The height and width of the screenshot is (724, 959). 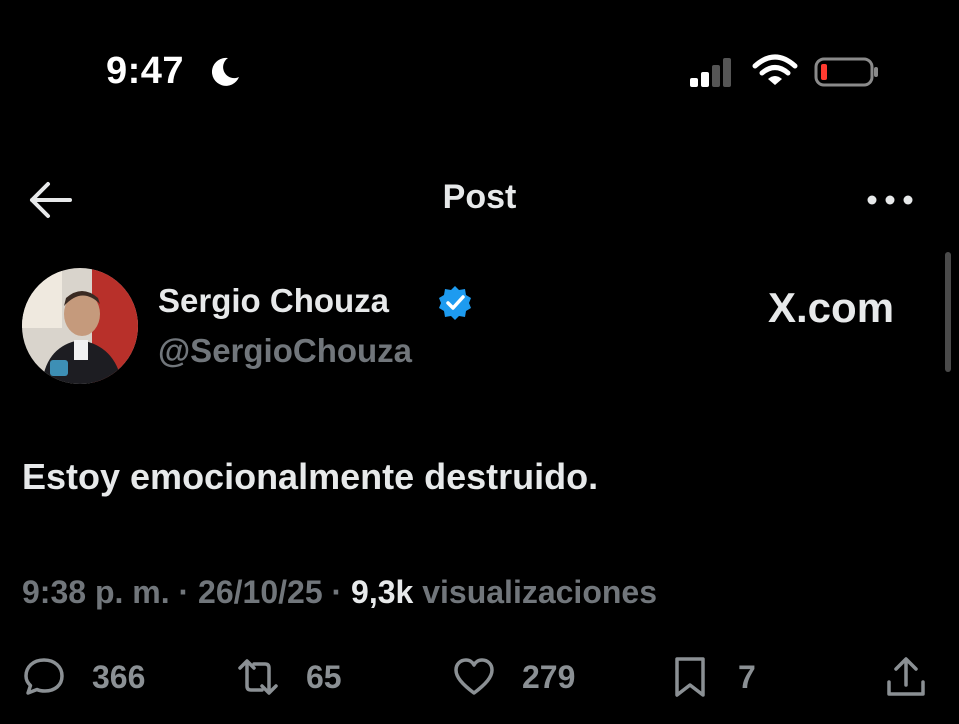 I want to click on battery-icon, so click(x=846, y=72).